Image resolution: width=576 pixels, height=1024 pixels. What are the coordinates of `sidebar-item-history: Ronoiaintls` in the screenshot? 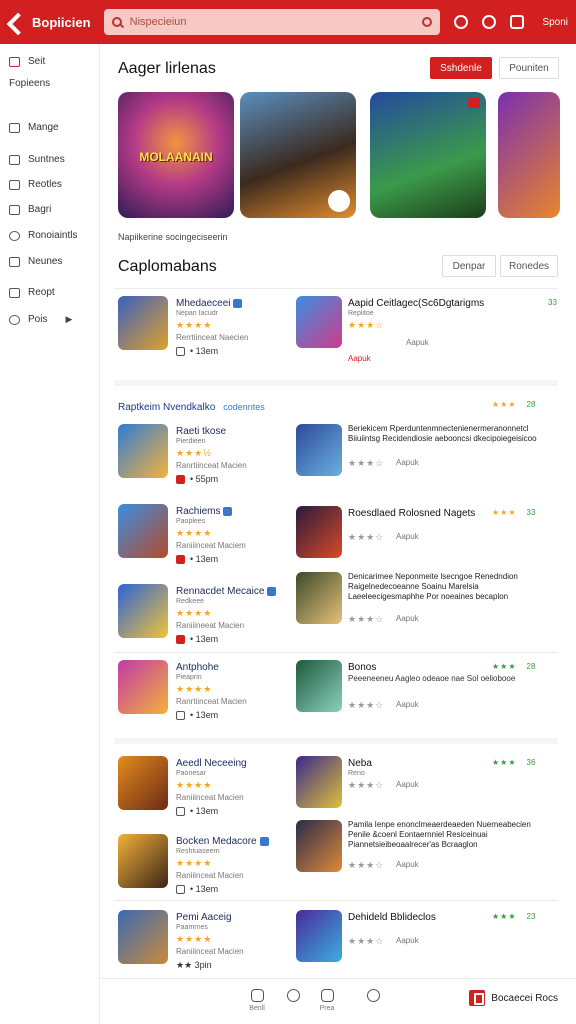 It's located at (43, 235).